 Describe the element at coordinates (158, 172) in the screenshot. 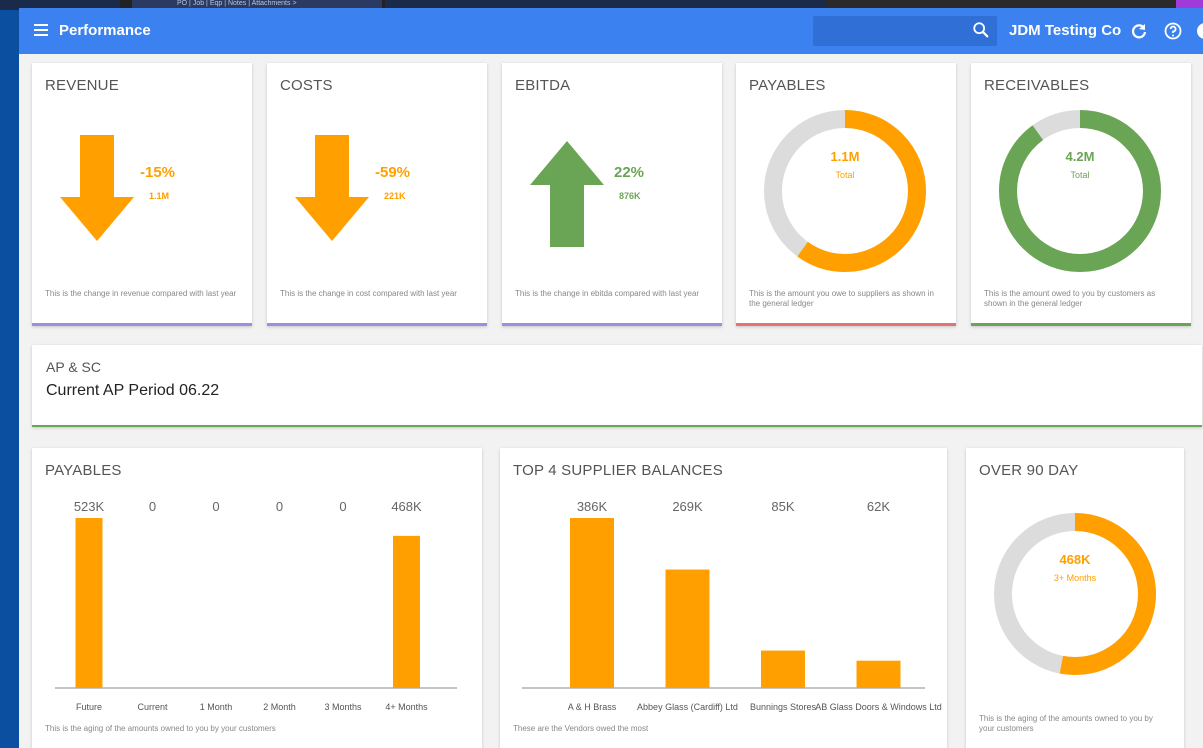

I see `revenue-percent: -15%` at that location.